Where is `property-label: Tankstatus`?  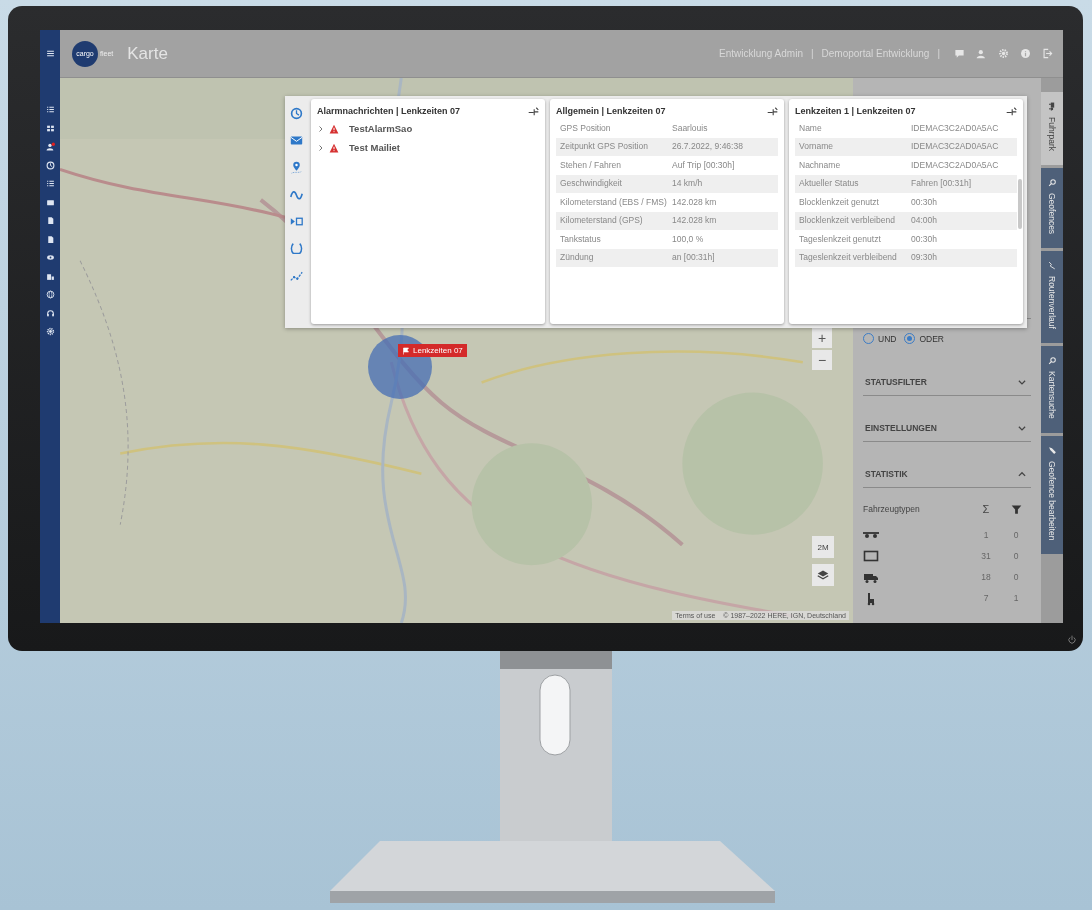
property-label: Tankstatus is located at coordinates (581, 239).